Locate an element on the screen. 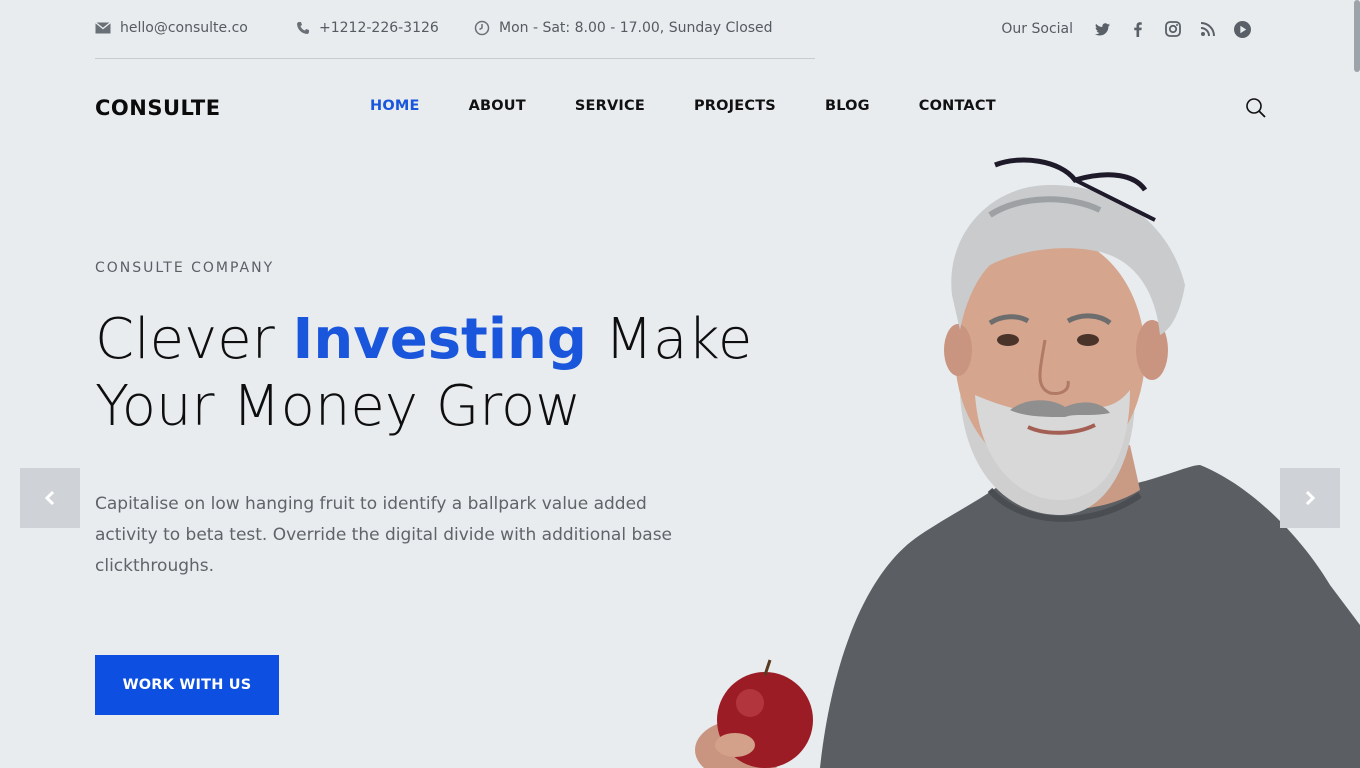  twitter-icon is located at coordinates (1102, 29).